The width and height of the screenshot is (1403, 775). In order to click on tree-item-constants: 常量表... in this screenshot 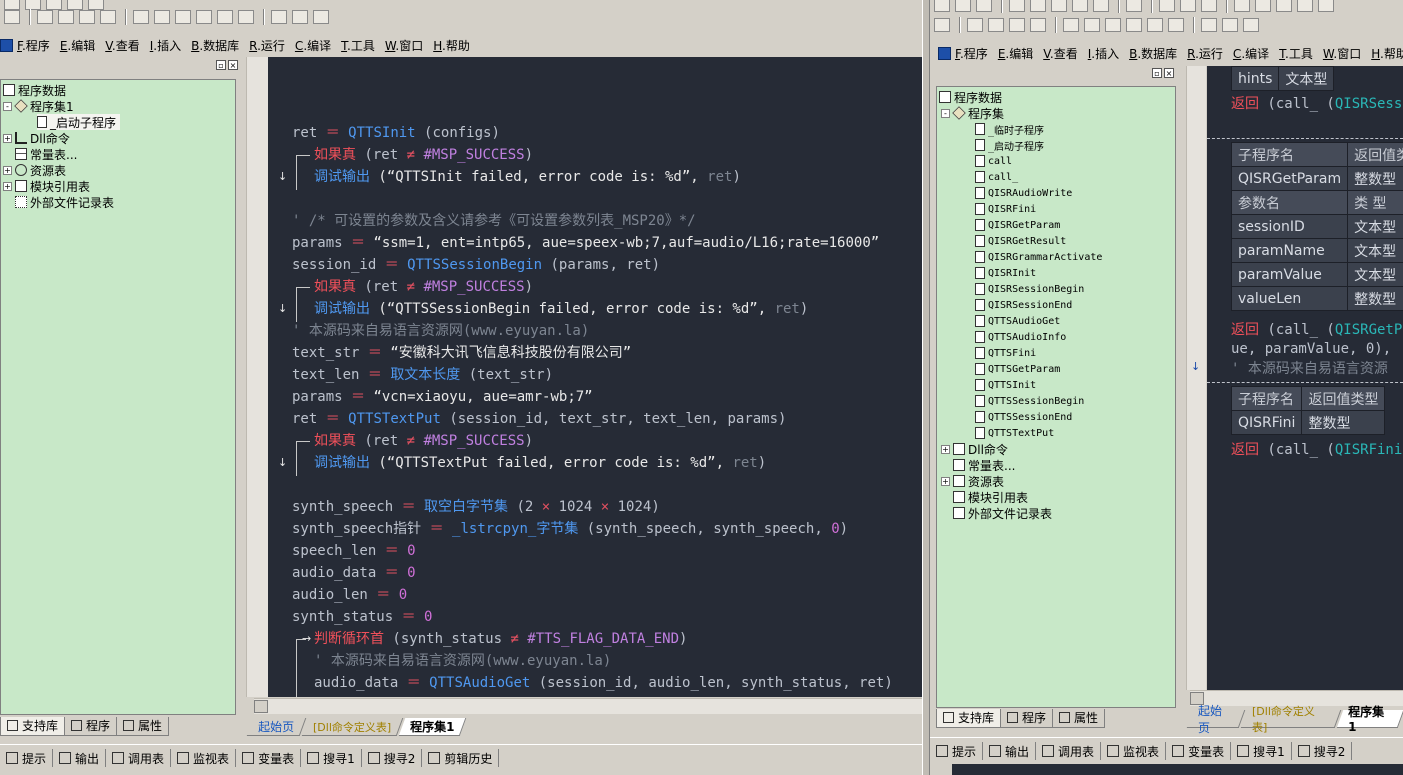, I will do `click(46, 154)`.